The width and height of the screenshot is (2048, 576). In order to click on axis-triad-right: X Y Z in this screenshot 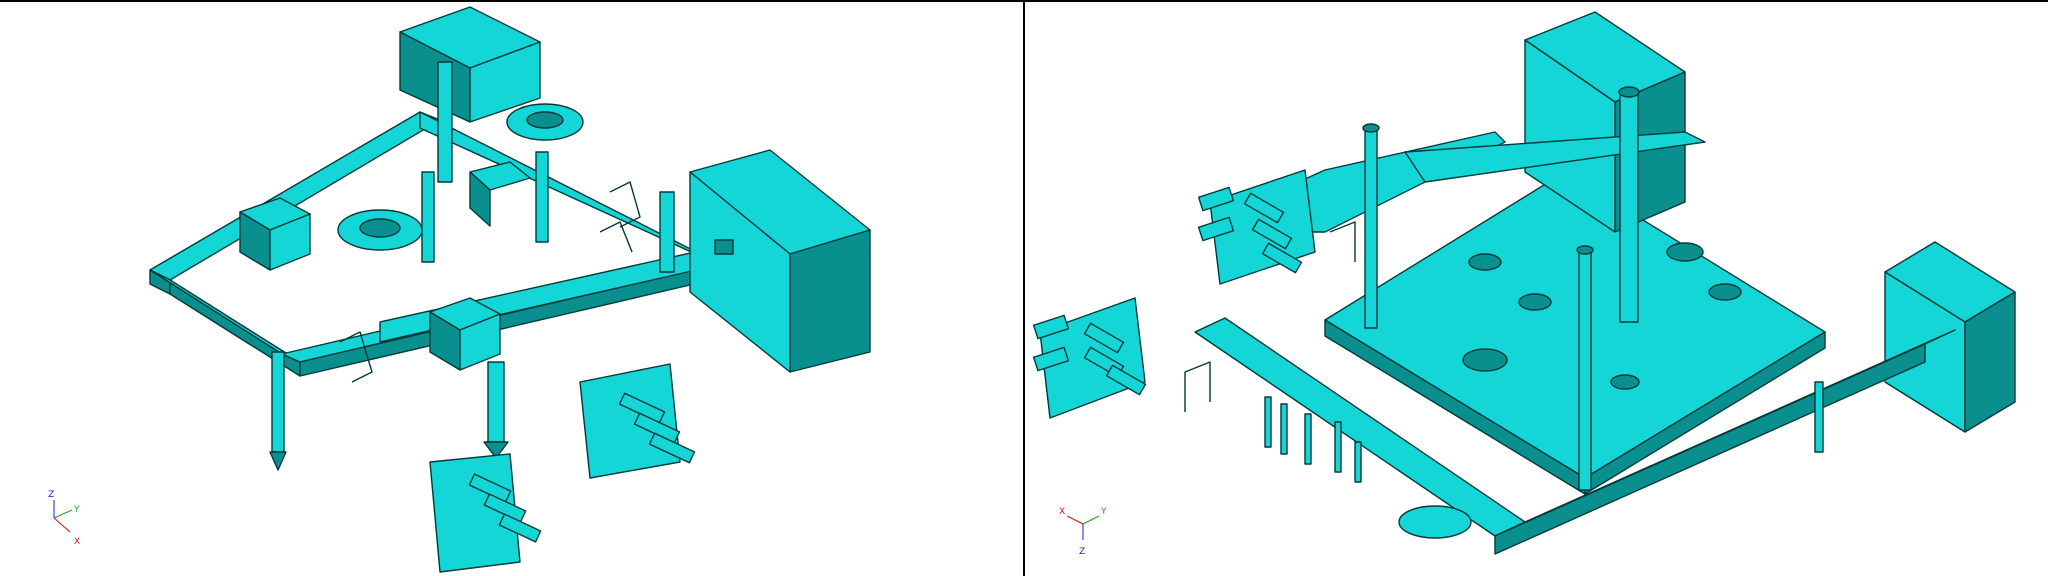, I will do `click(1078, 523)`.